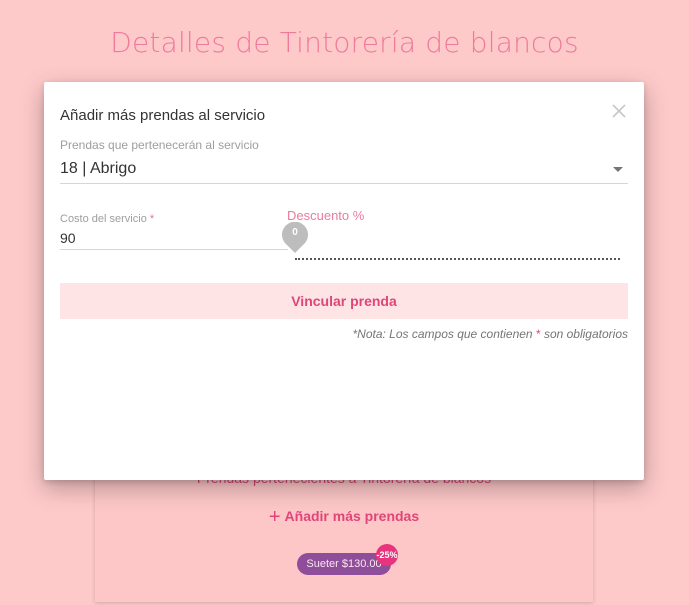 The width and height of the screenshot is (689, 605). I want to click on garment-select-label: Prendas que pertenecerán al servicio, so click(159, 145).